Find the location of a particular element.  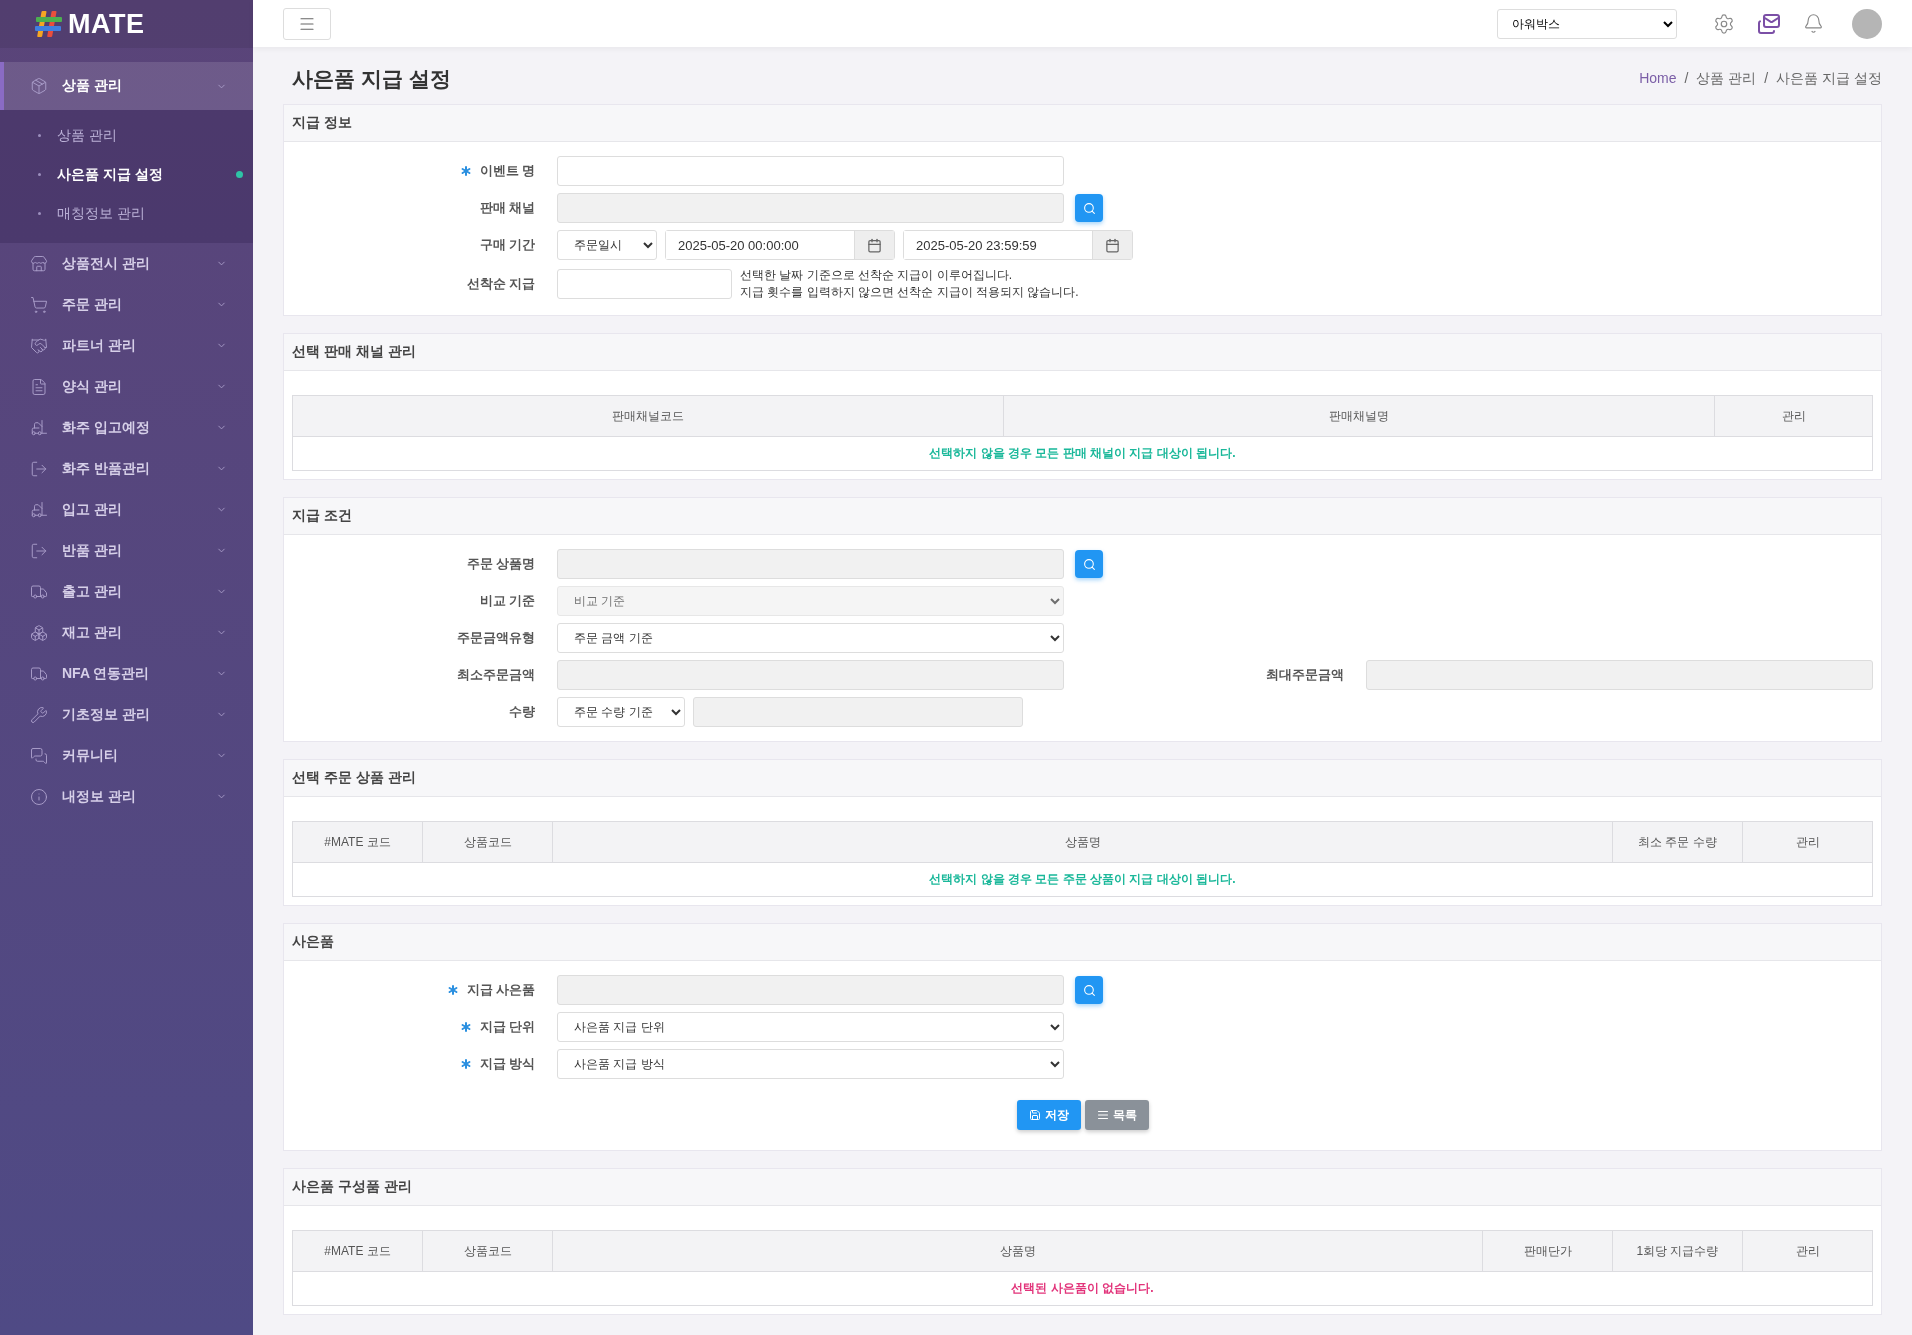

sidebar-item: 커뮤니티 is located at coordinates (126, 755).